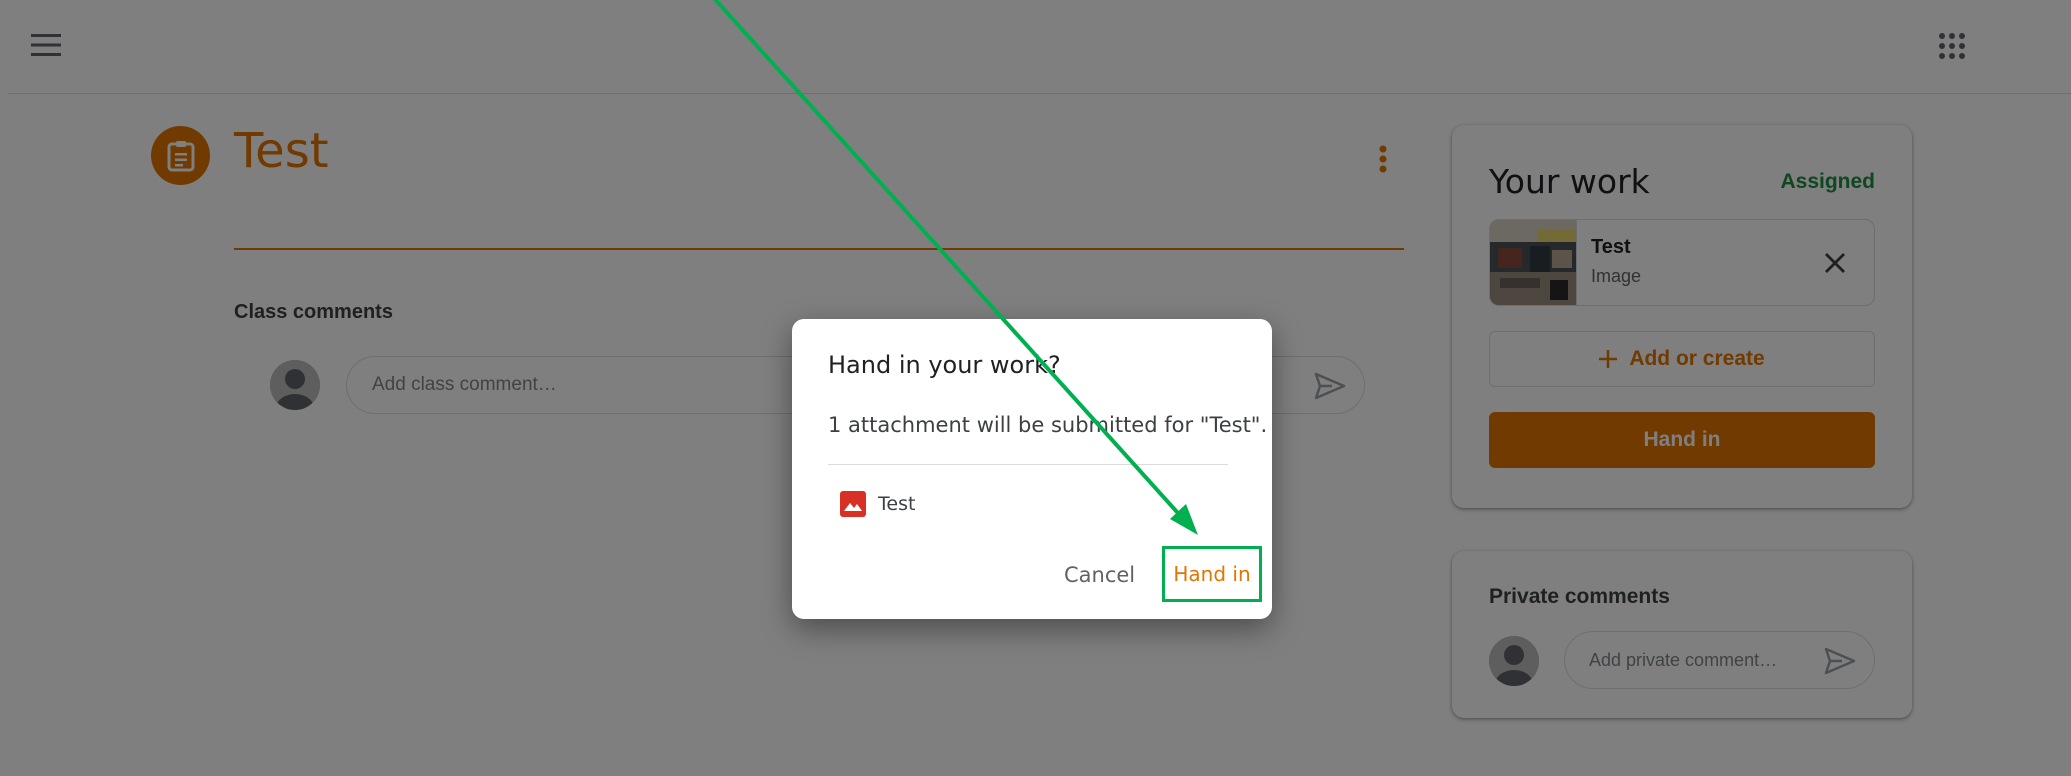 The height and width of the screenshot is (776, 2071). I want to click on cancel-button: Cancel, so click(1099, 575).